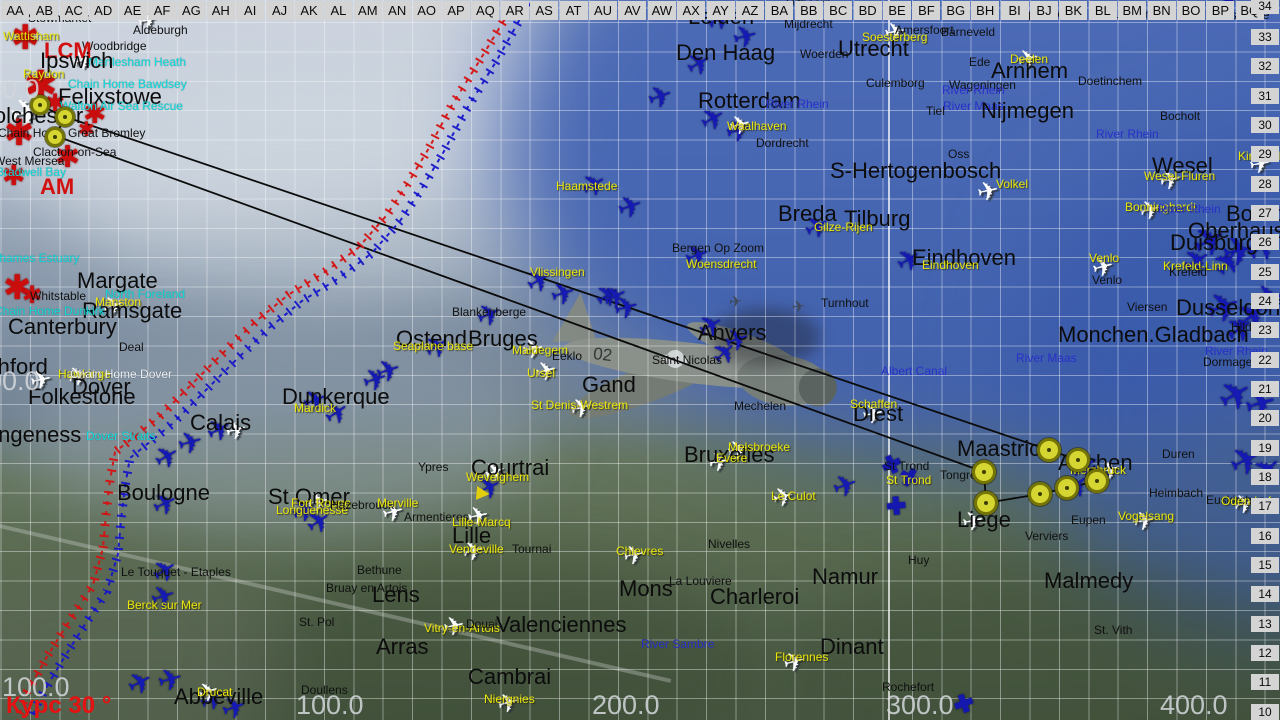  Describe the element at coordinates (1161, 10) in the screenshot. I see `grid-column-label: BN` at that location.